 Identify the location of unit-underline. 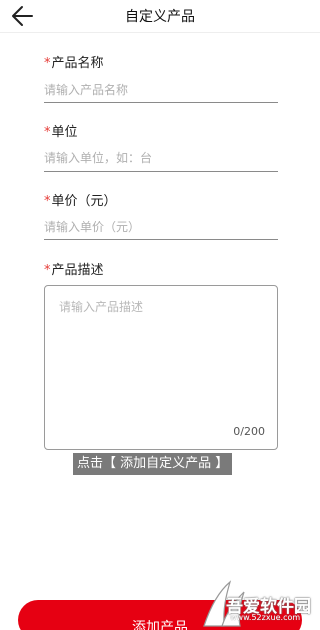
(161, 171).